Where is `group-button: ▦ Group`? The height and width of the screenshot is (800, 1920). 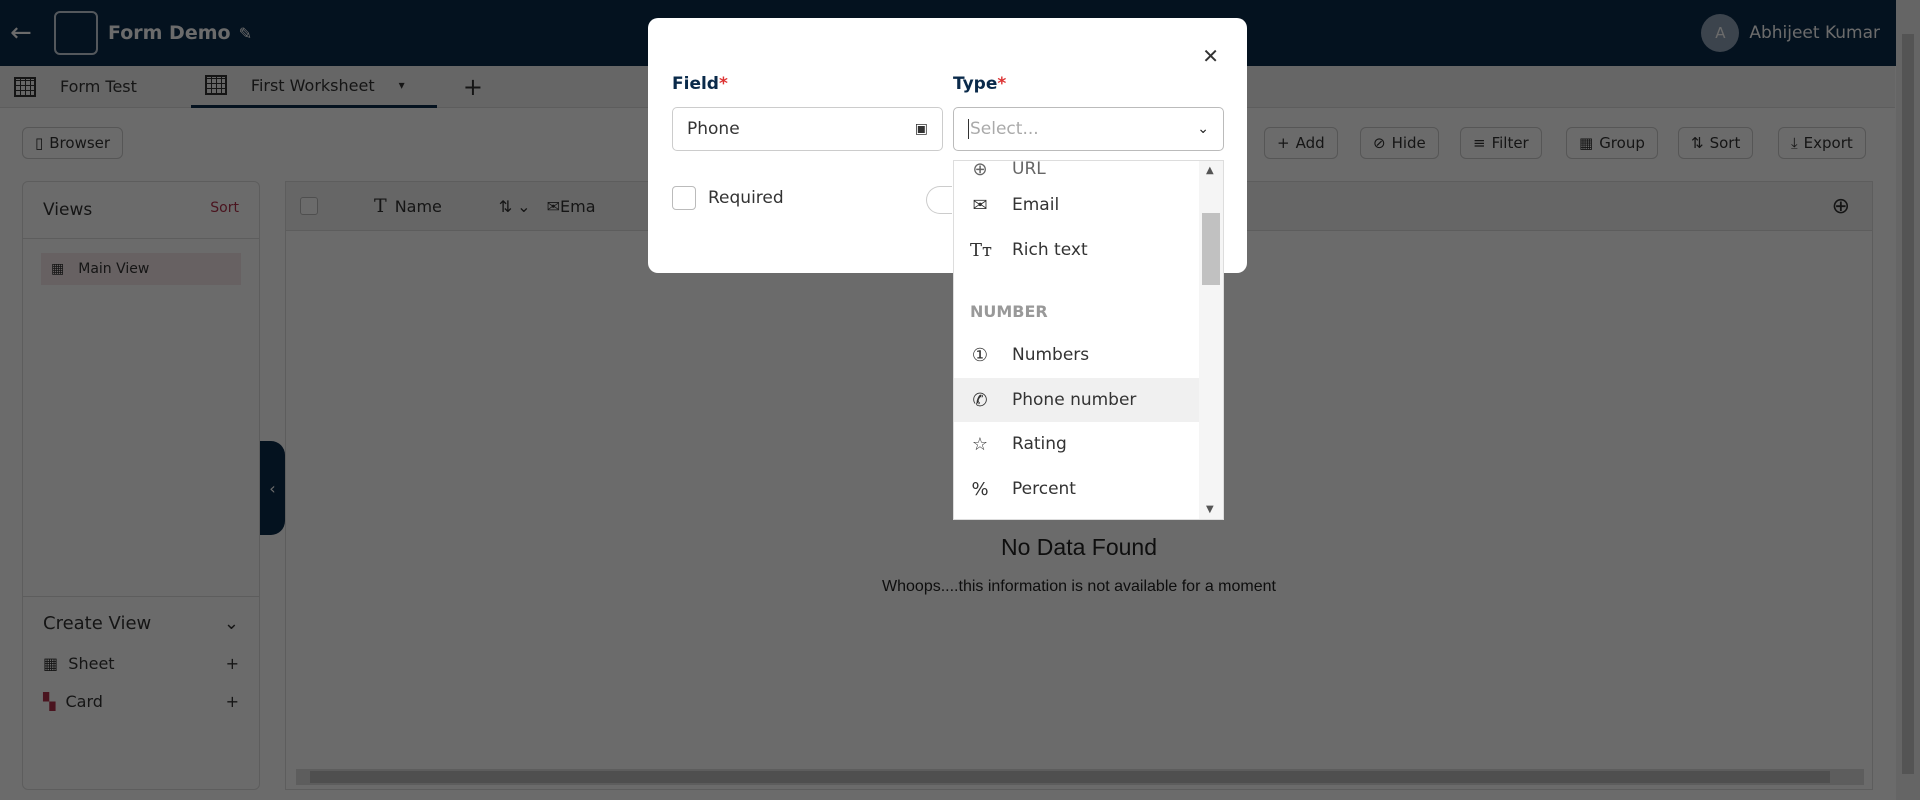
group-button: ▦ Group is located at coordinates (1612, 143).